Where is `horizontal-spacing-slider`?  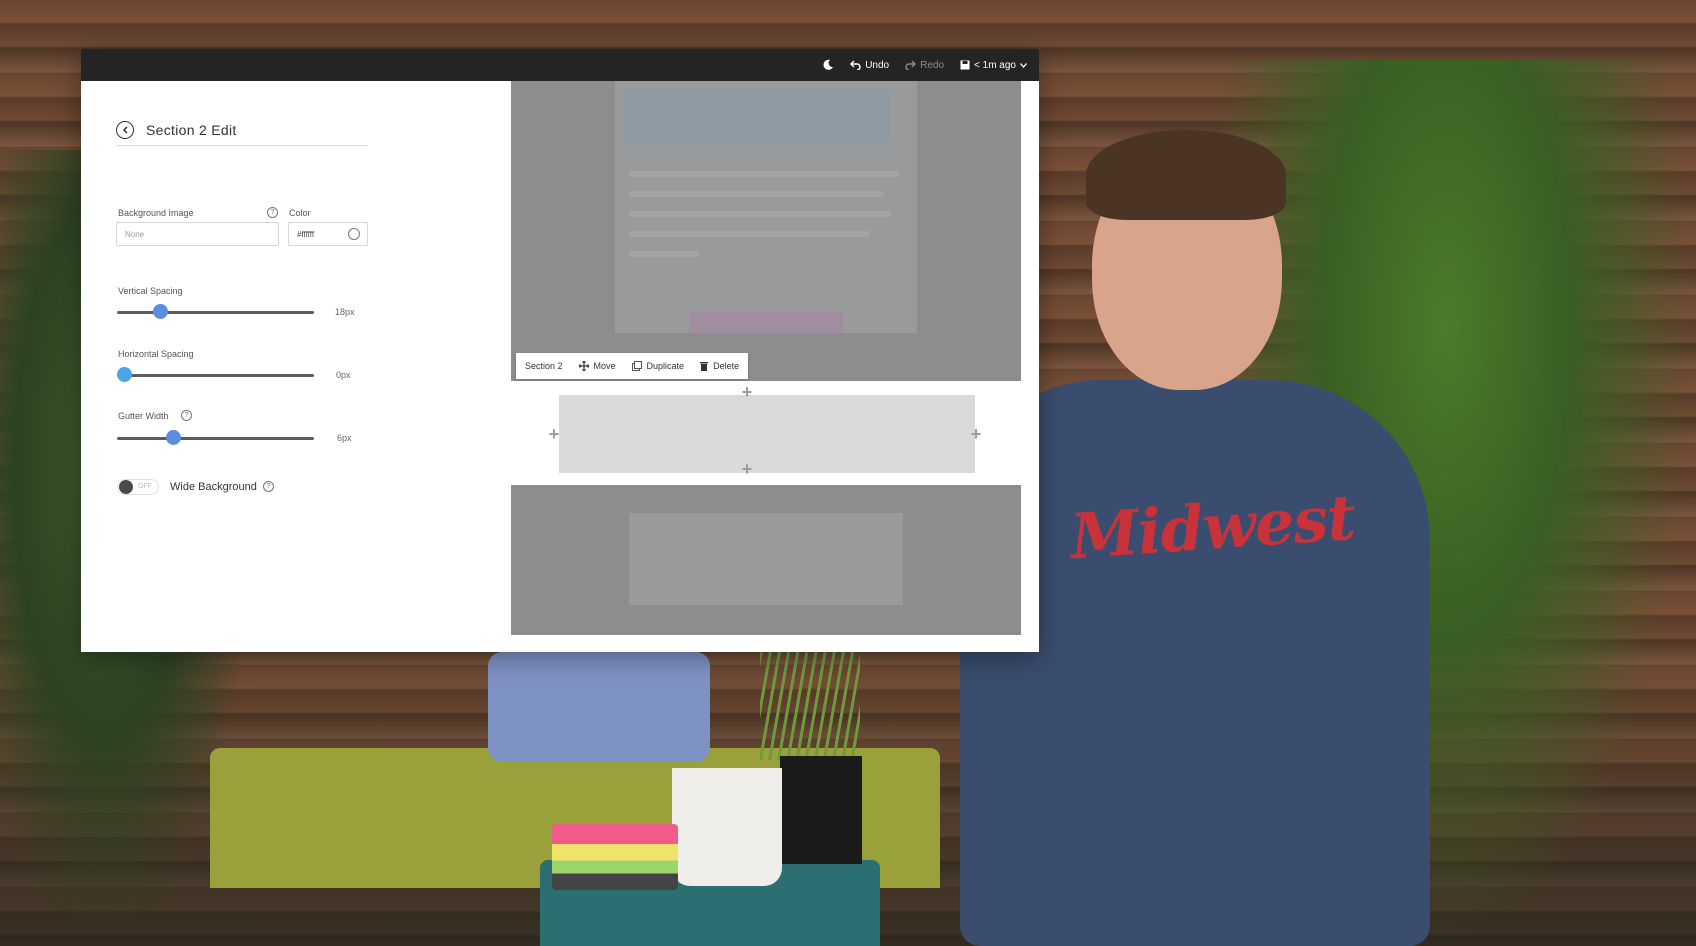
horizontal-spacing-slider is located at coordinates (124, 374).